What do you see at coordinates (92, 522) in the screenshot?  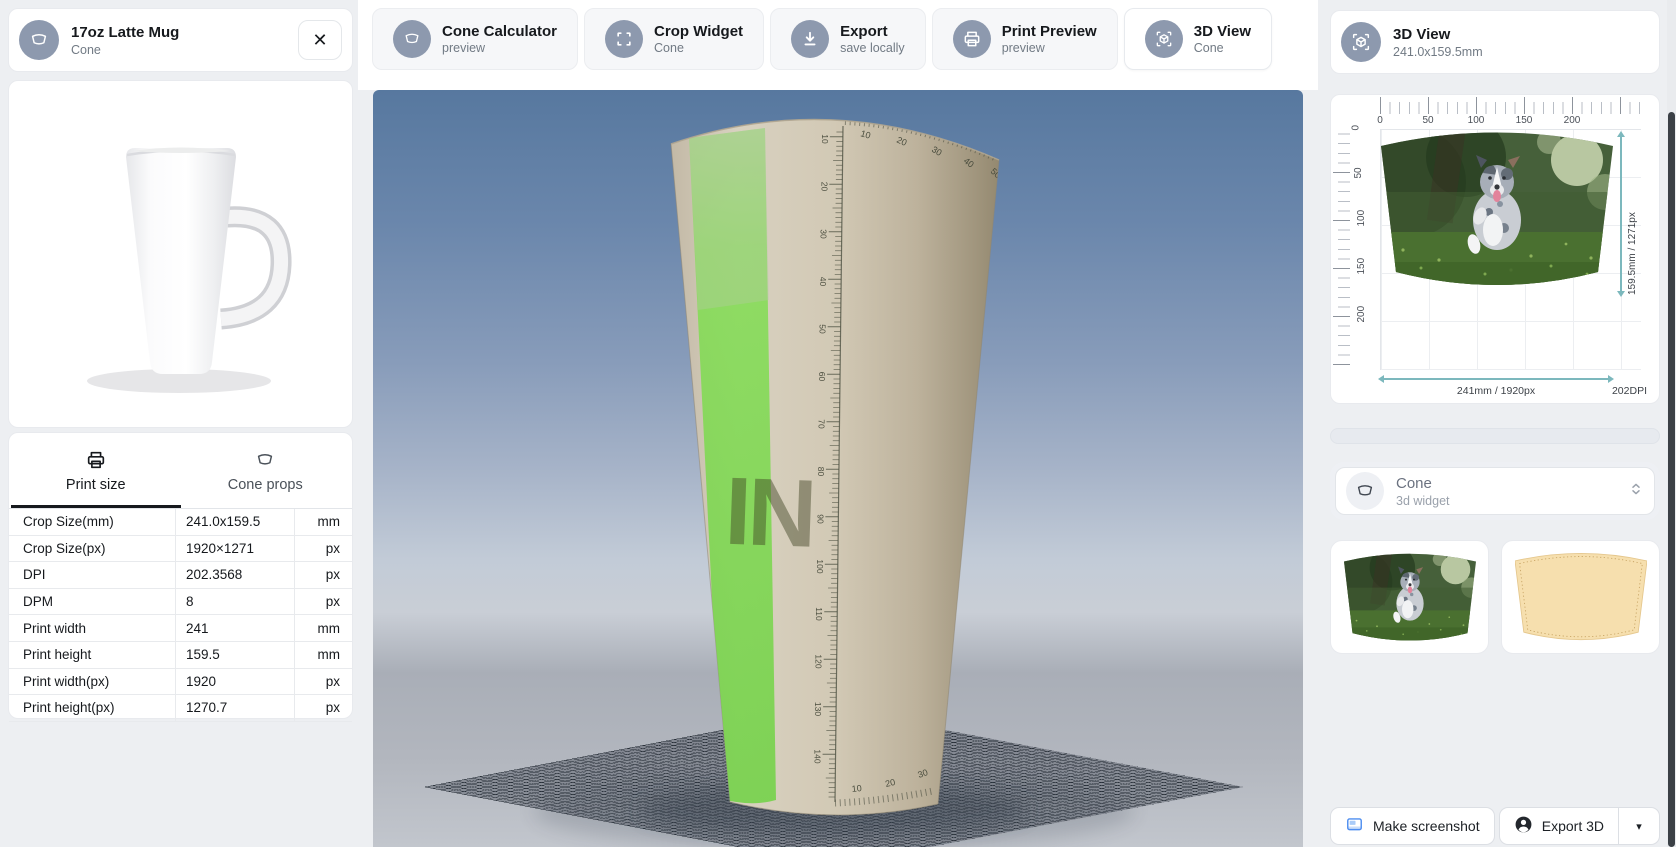 I see `row-label: Crop Size(mm)` at bounding box center [92, 522].